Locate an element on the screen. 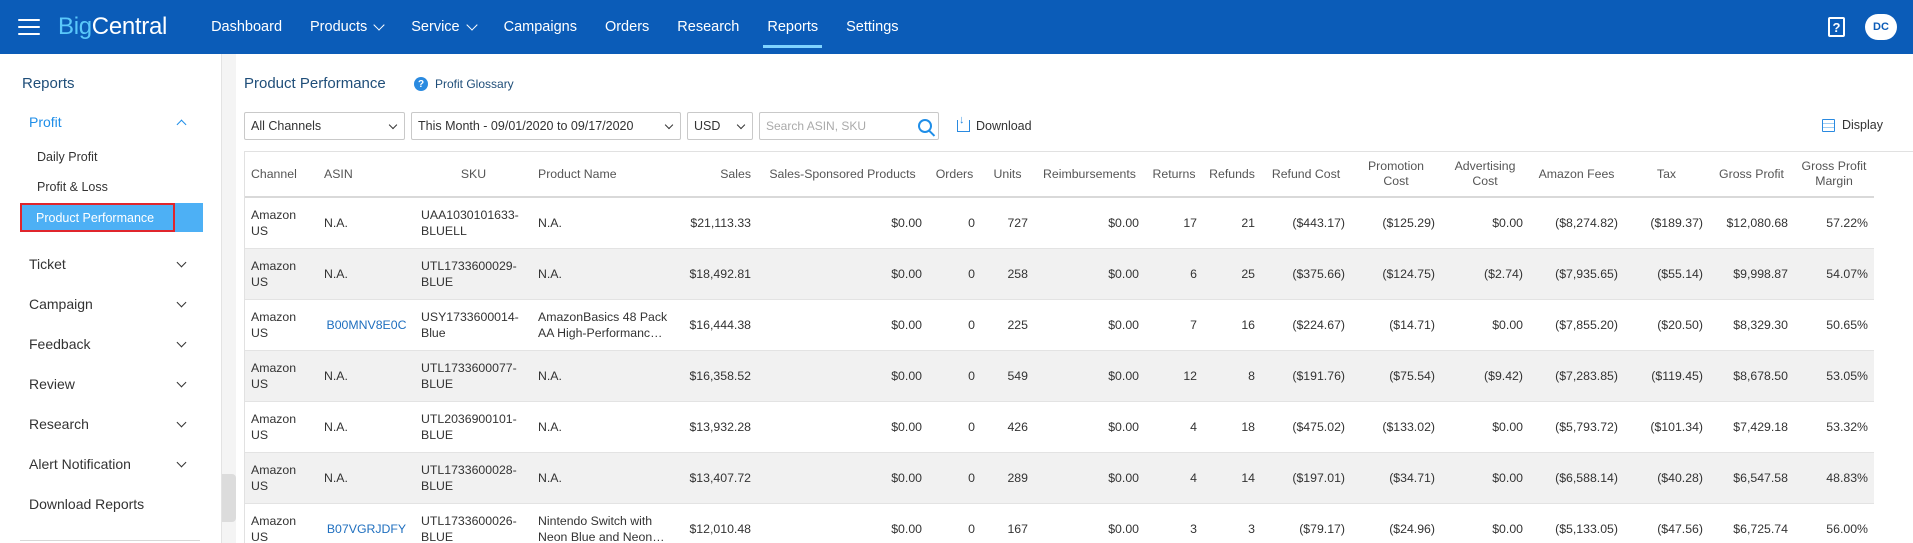  table-cell: ($20.50) is located at coordinates (1666, 325).